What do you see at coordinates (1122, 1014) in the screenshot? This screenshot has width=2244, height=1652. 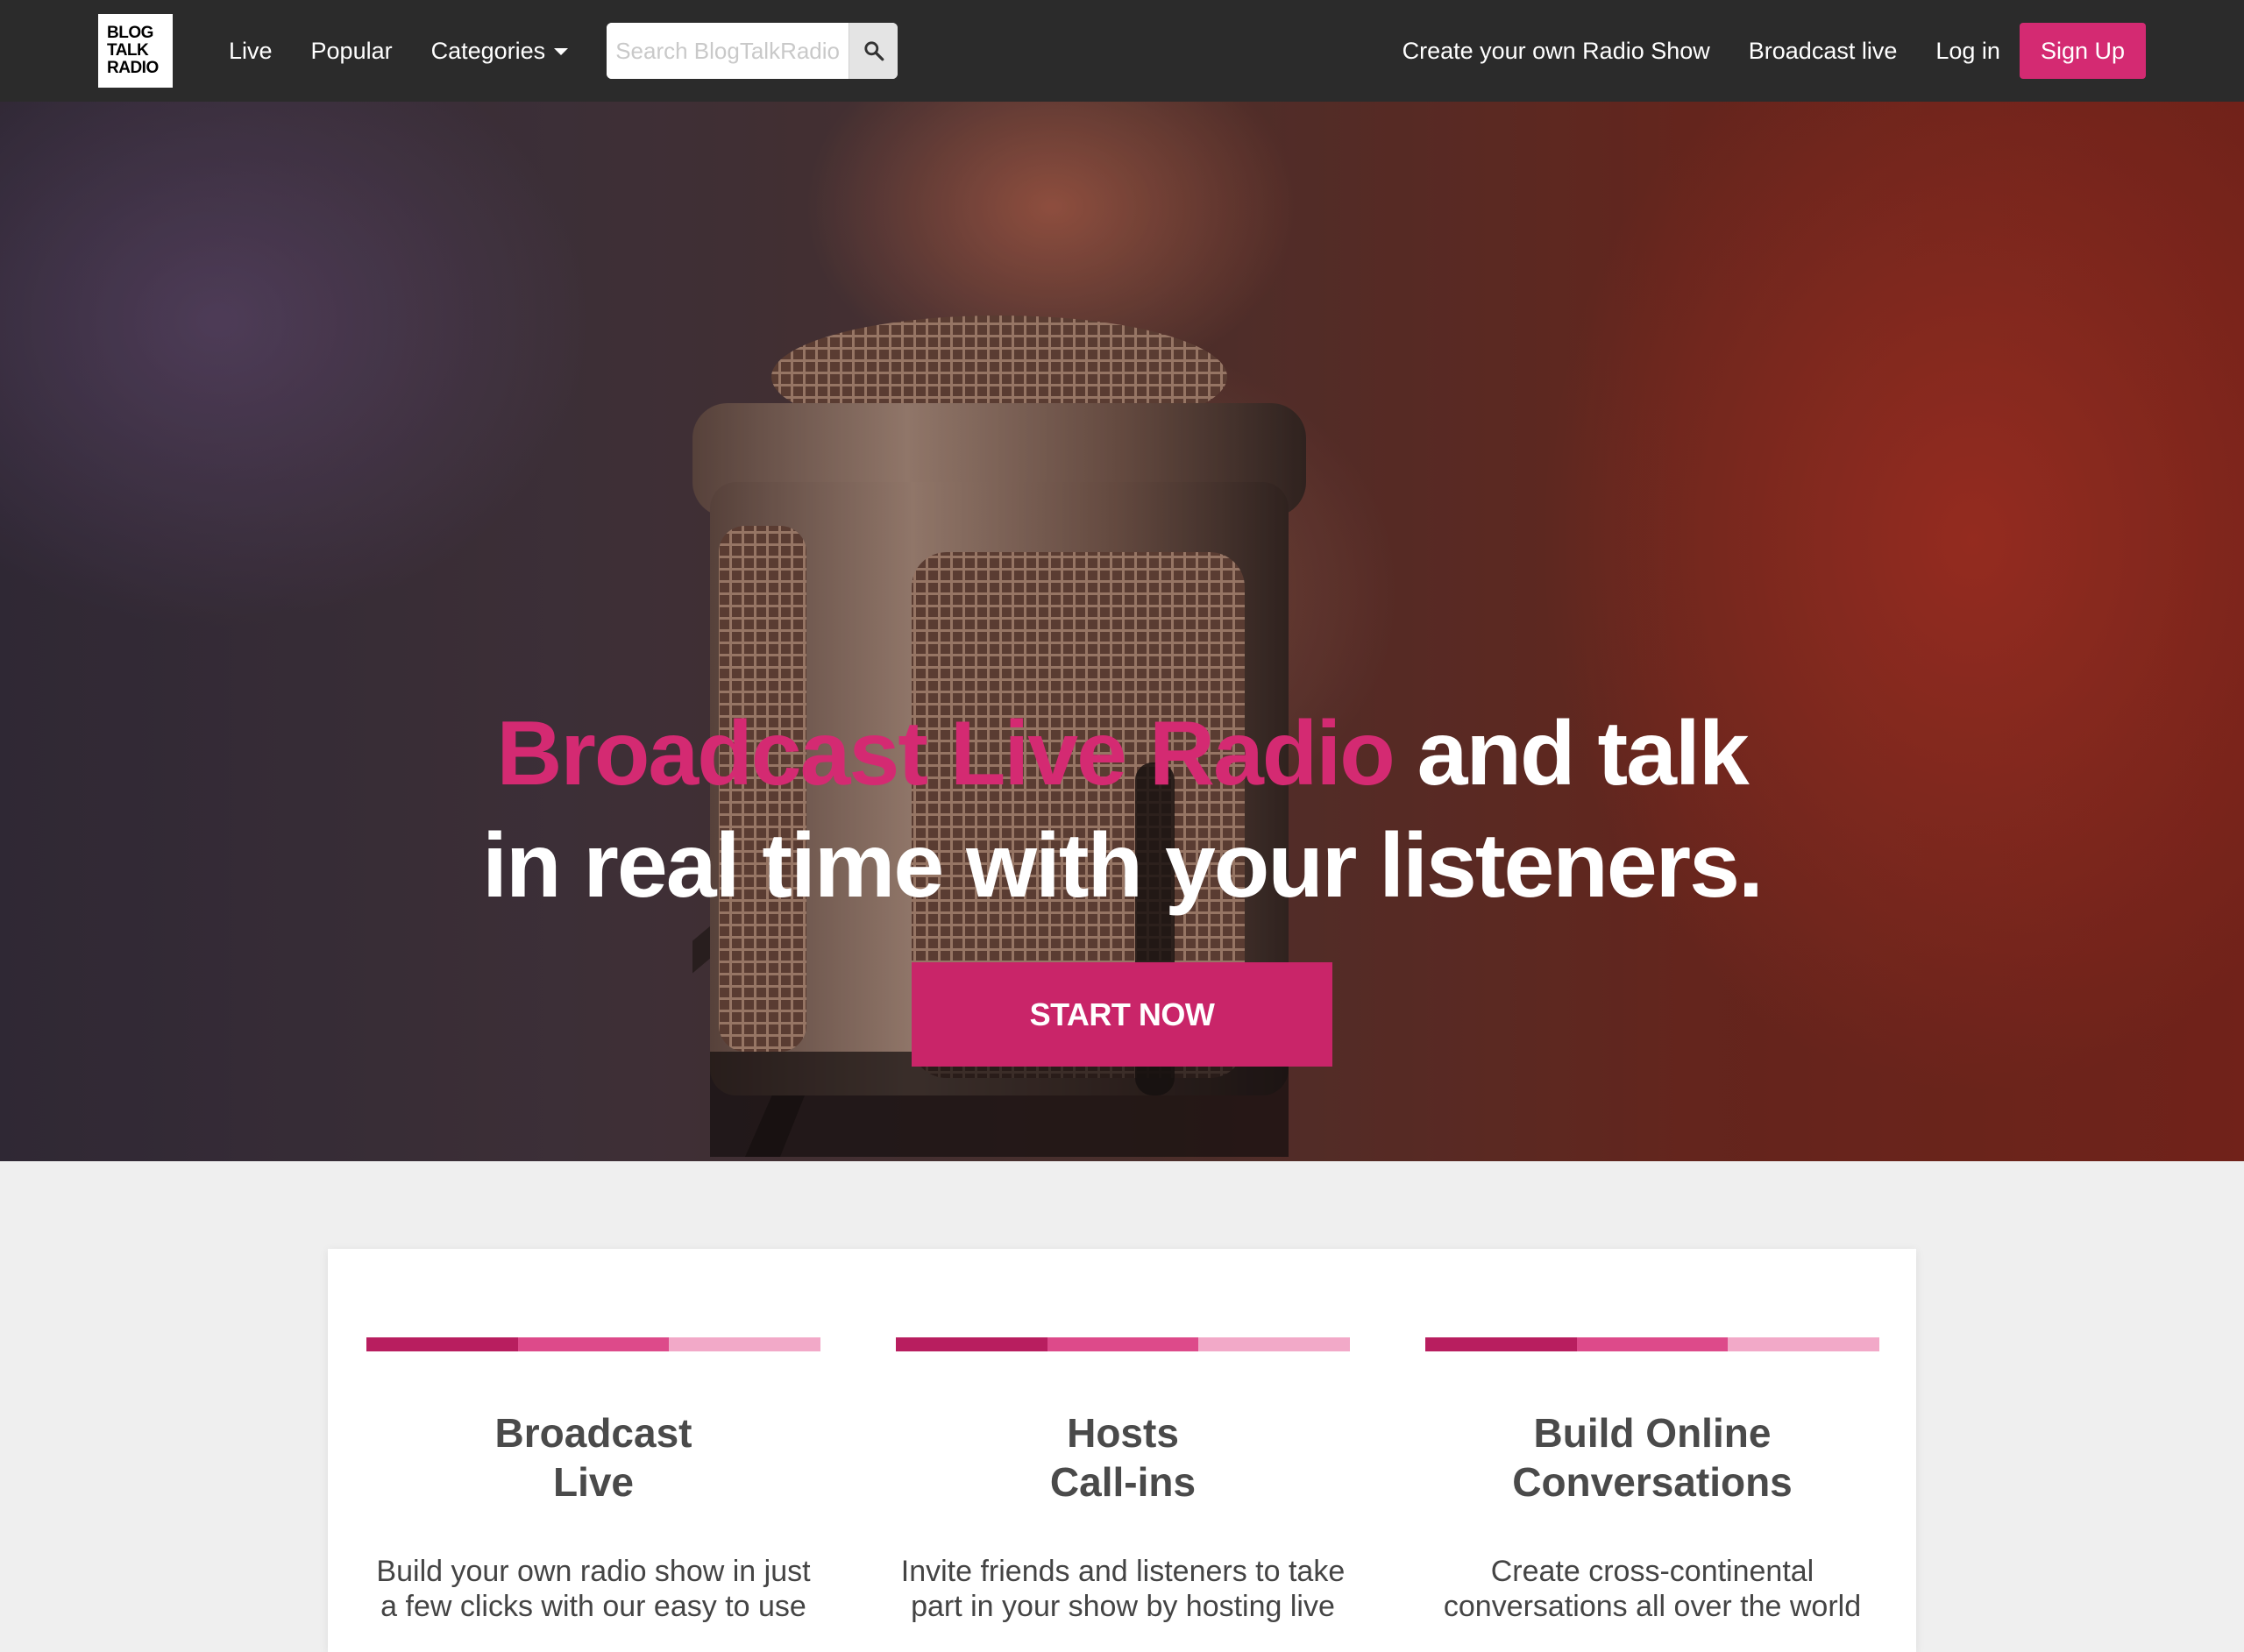 I see `start-now-button: START NOW` at bounding box center [1122, 1014].